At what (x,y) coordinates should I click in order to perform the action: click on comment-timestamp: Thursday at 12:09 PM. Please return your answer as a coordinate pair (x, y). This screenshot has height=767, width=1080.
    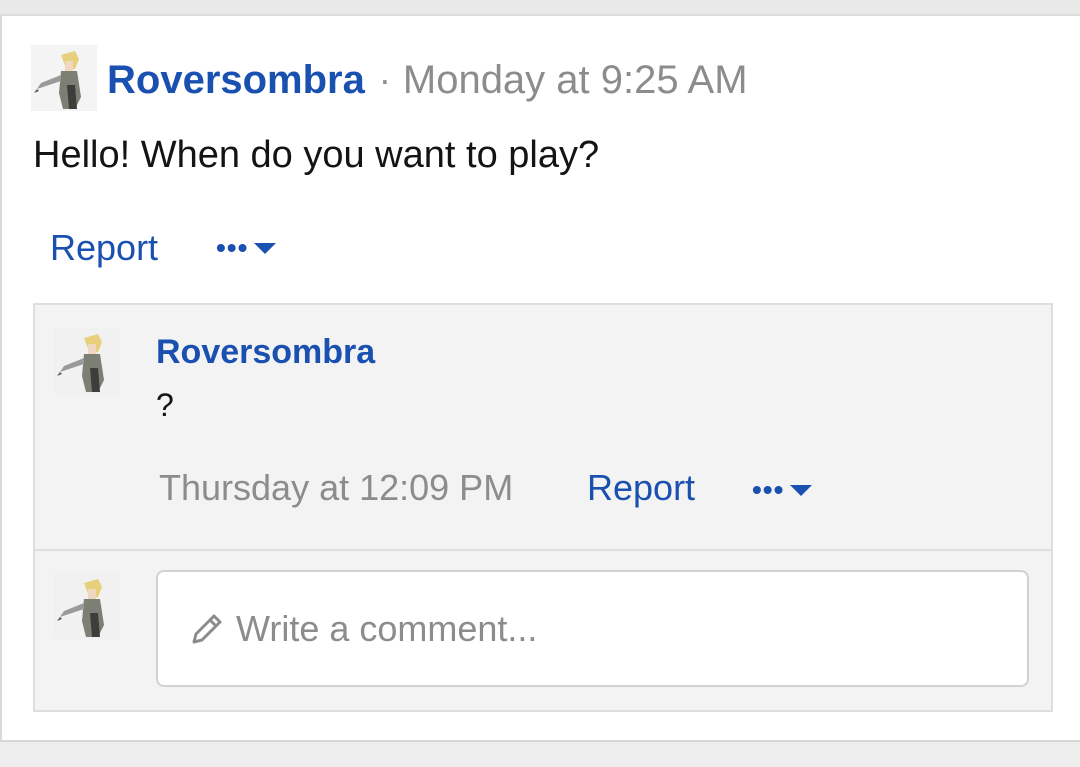
    Looking at the image, I should click on (336, 488).